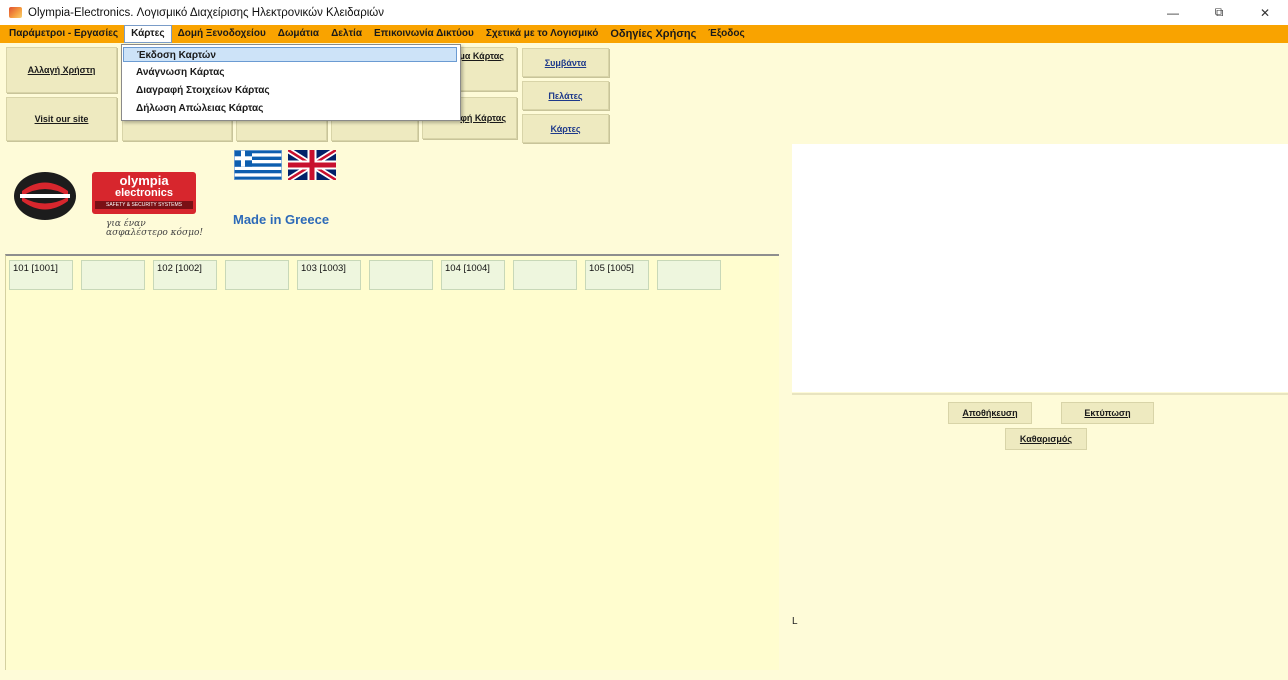  What do you see at coordinates (61, 119) in the screenshot?
I see `visit-site-button: Visit our site` at bounding box center [61, 119].